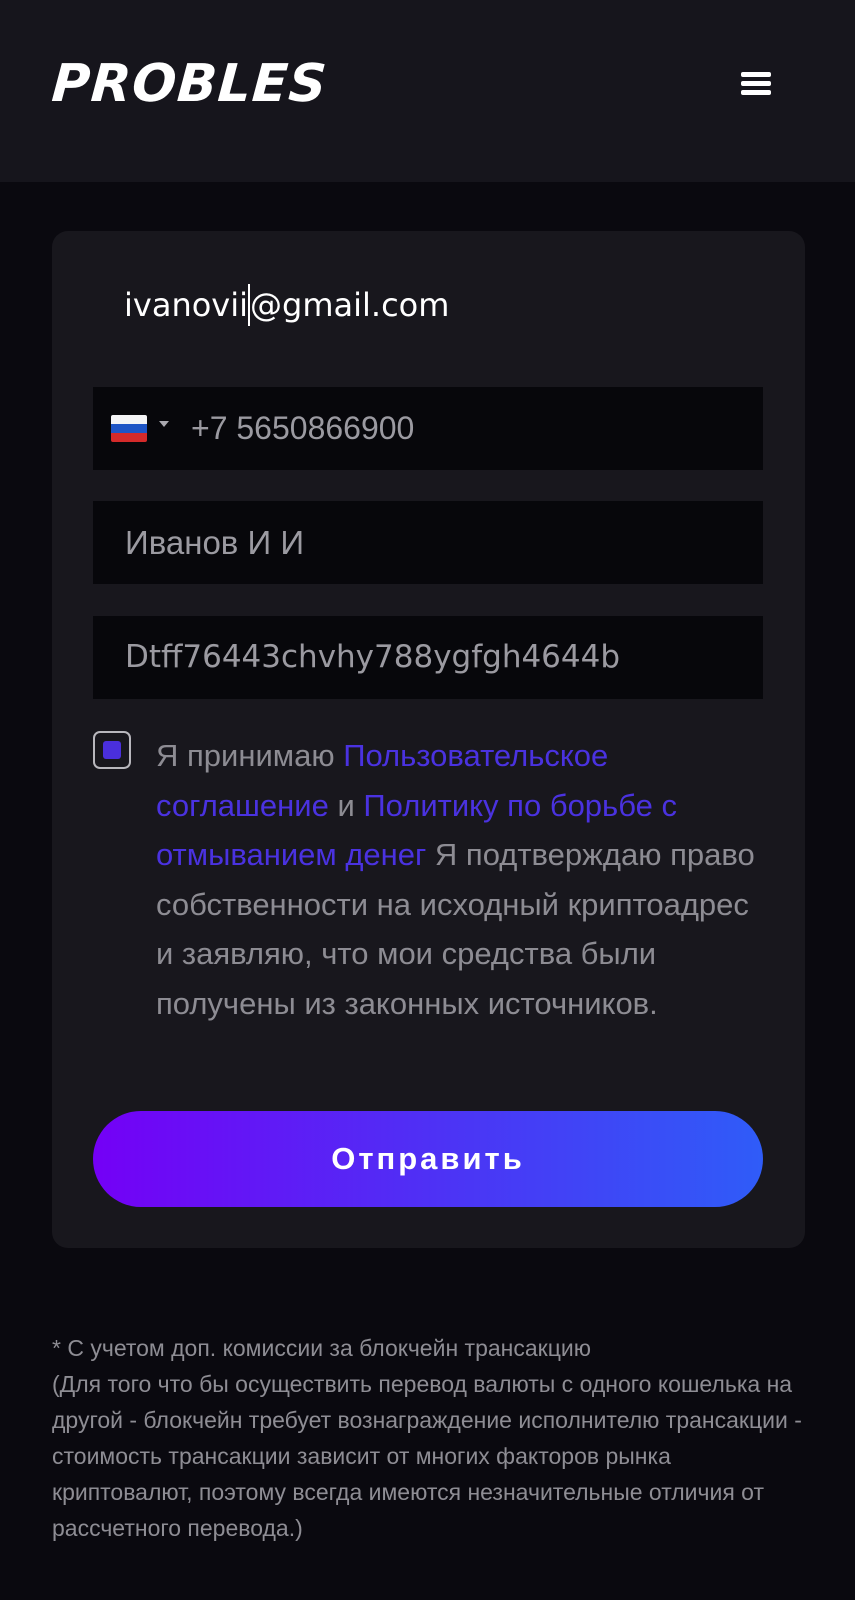  What do you see at coordinates (428, 1159) in the screenshot?
I see `submit-button: Отправить` at bounding box center [428, 1159].